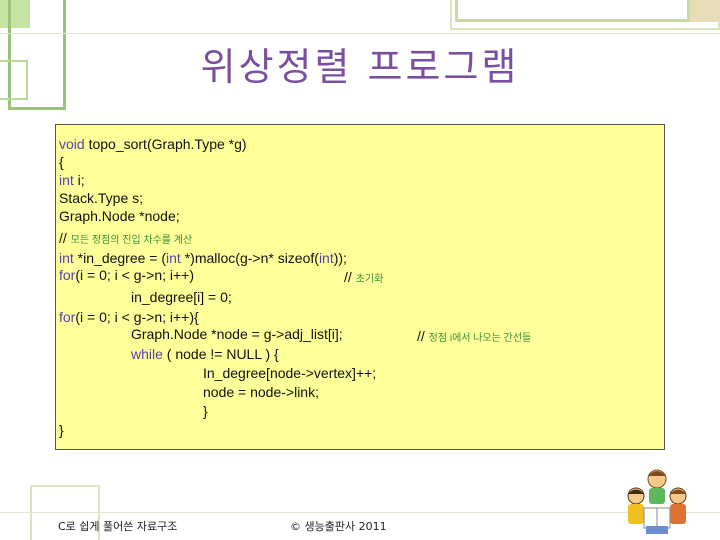 The image size is (720, 540). Describe the element at coordinates (118, 526) in the screenshot. I see `footer-book-title: C로 쉽게 풀어쓴 자료구조` at that location.